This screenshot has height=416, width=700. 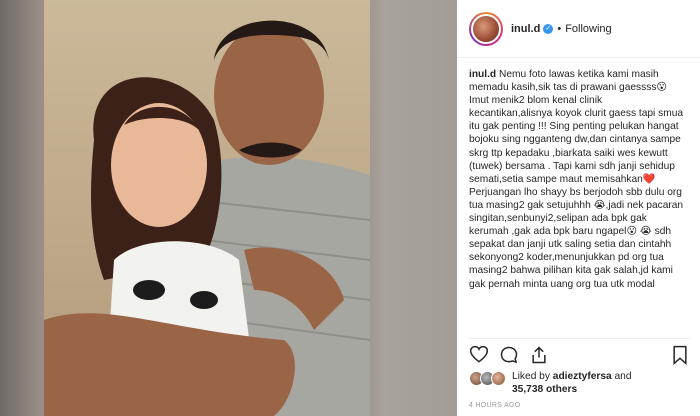 What do you see at coordinates (498, 378) in the screenshot?
I see `liker-avatar` at bounding box center [498, 378].